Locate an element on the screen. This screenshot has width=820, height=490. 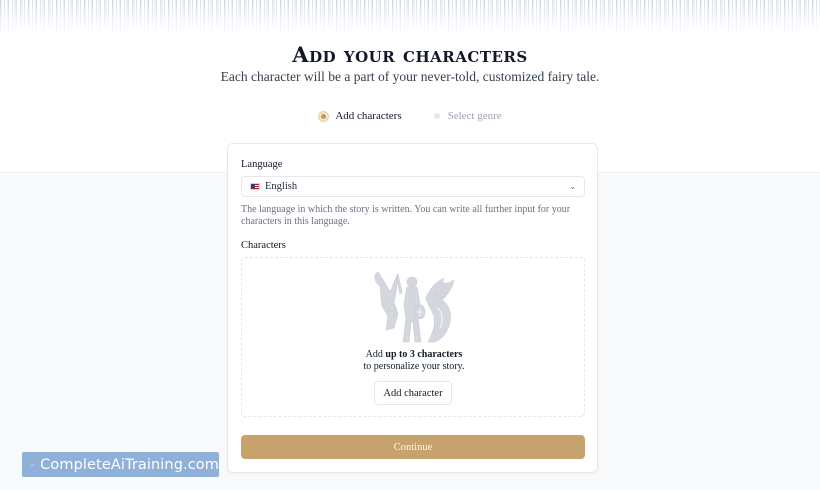
step-select-genre: Select genre is located at coordinates (467, 116).